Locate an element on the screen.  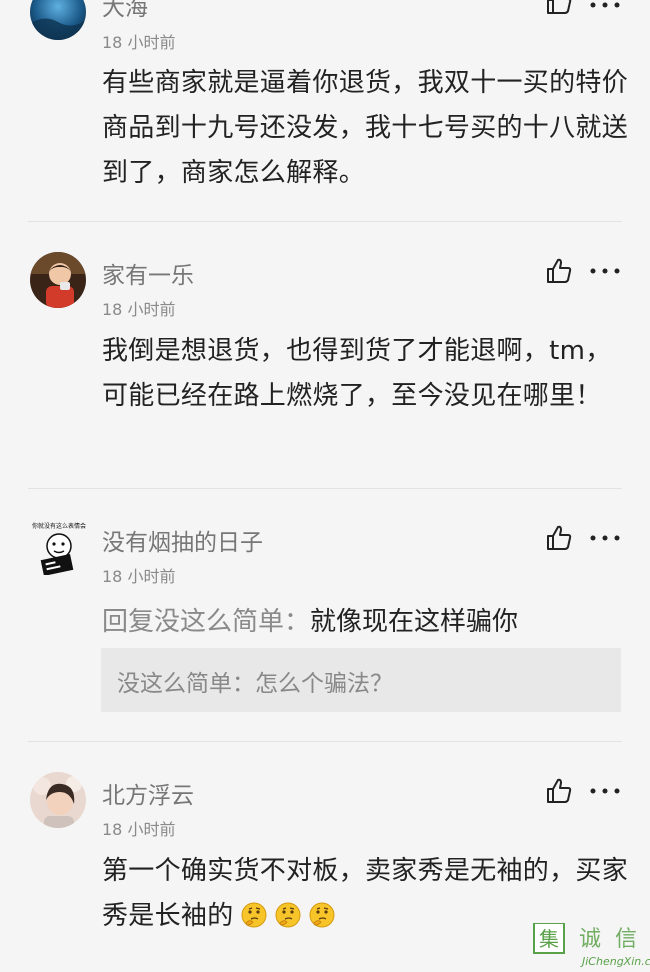
username: 没有烟抽的日子 is located at coordinates (182, 540).